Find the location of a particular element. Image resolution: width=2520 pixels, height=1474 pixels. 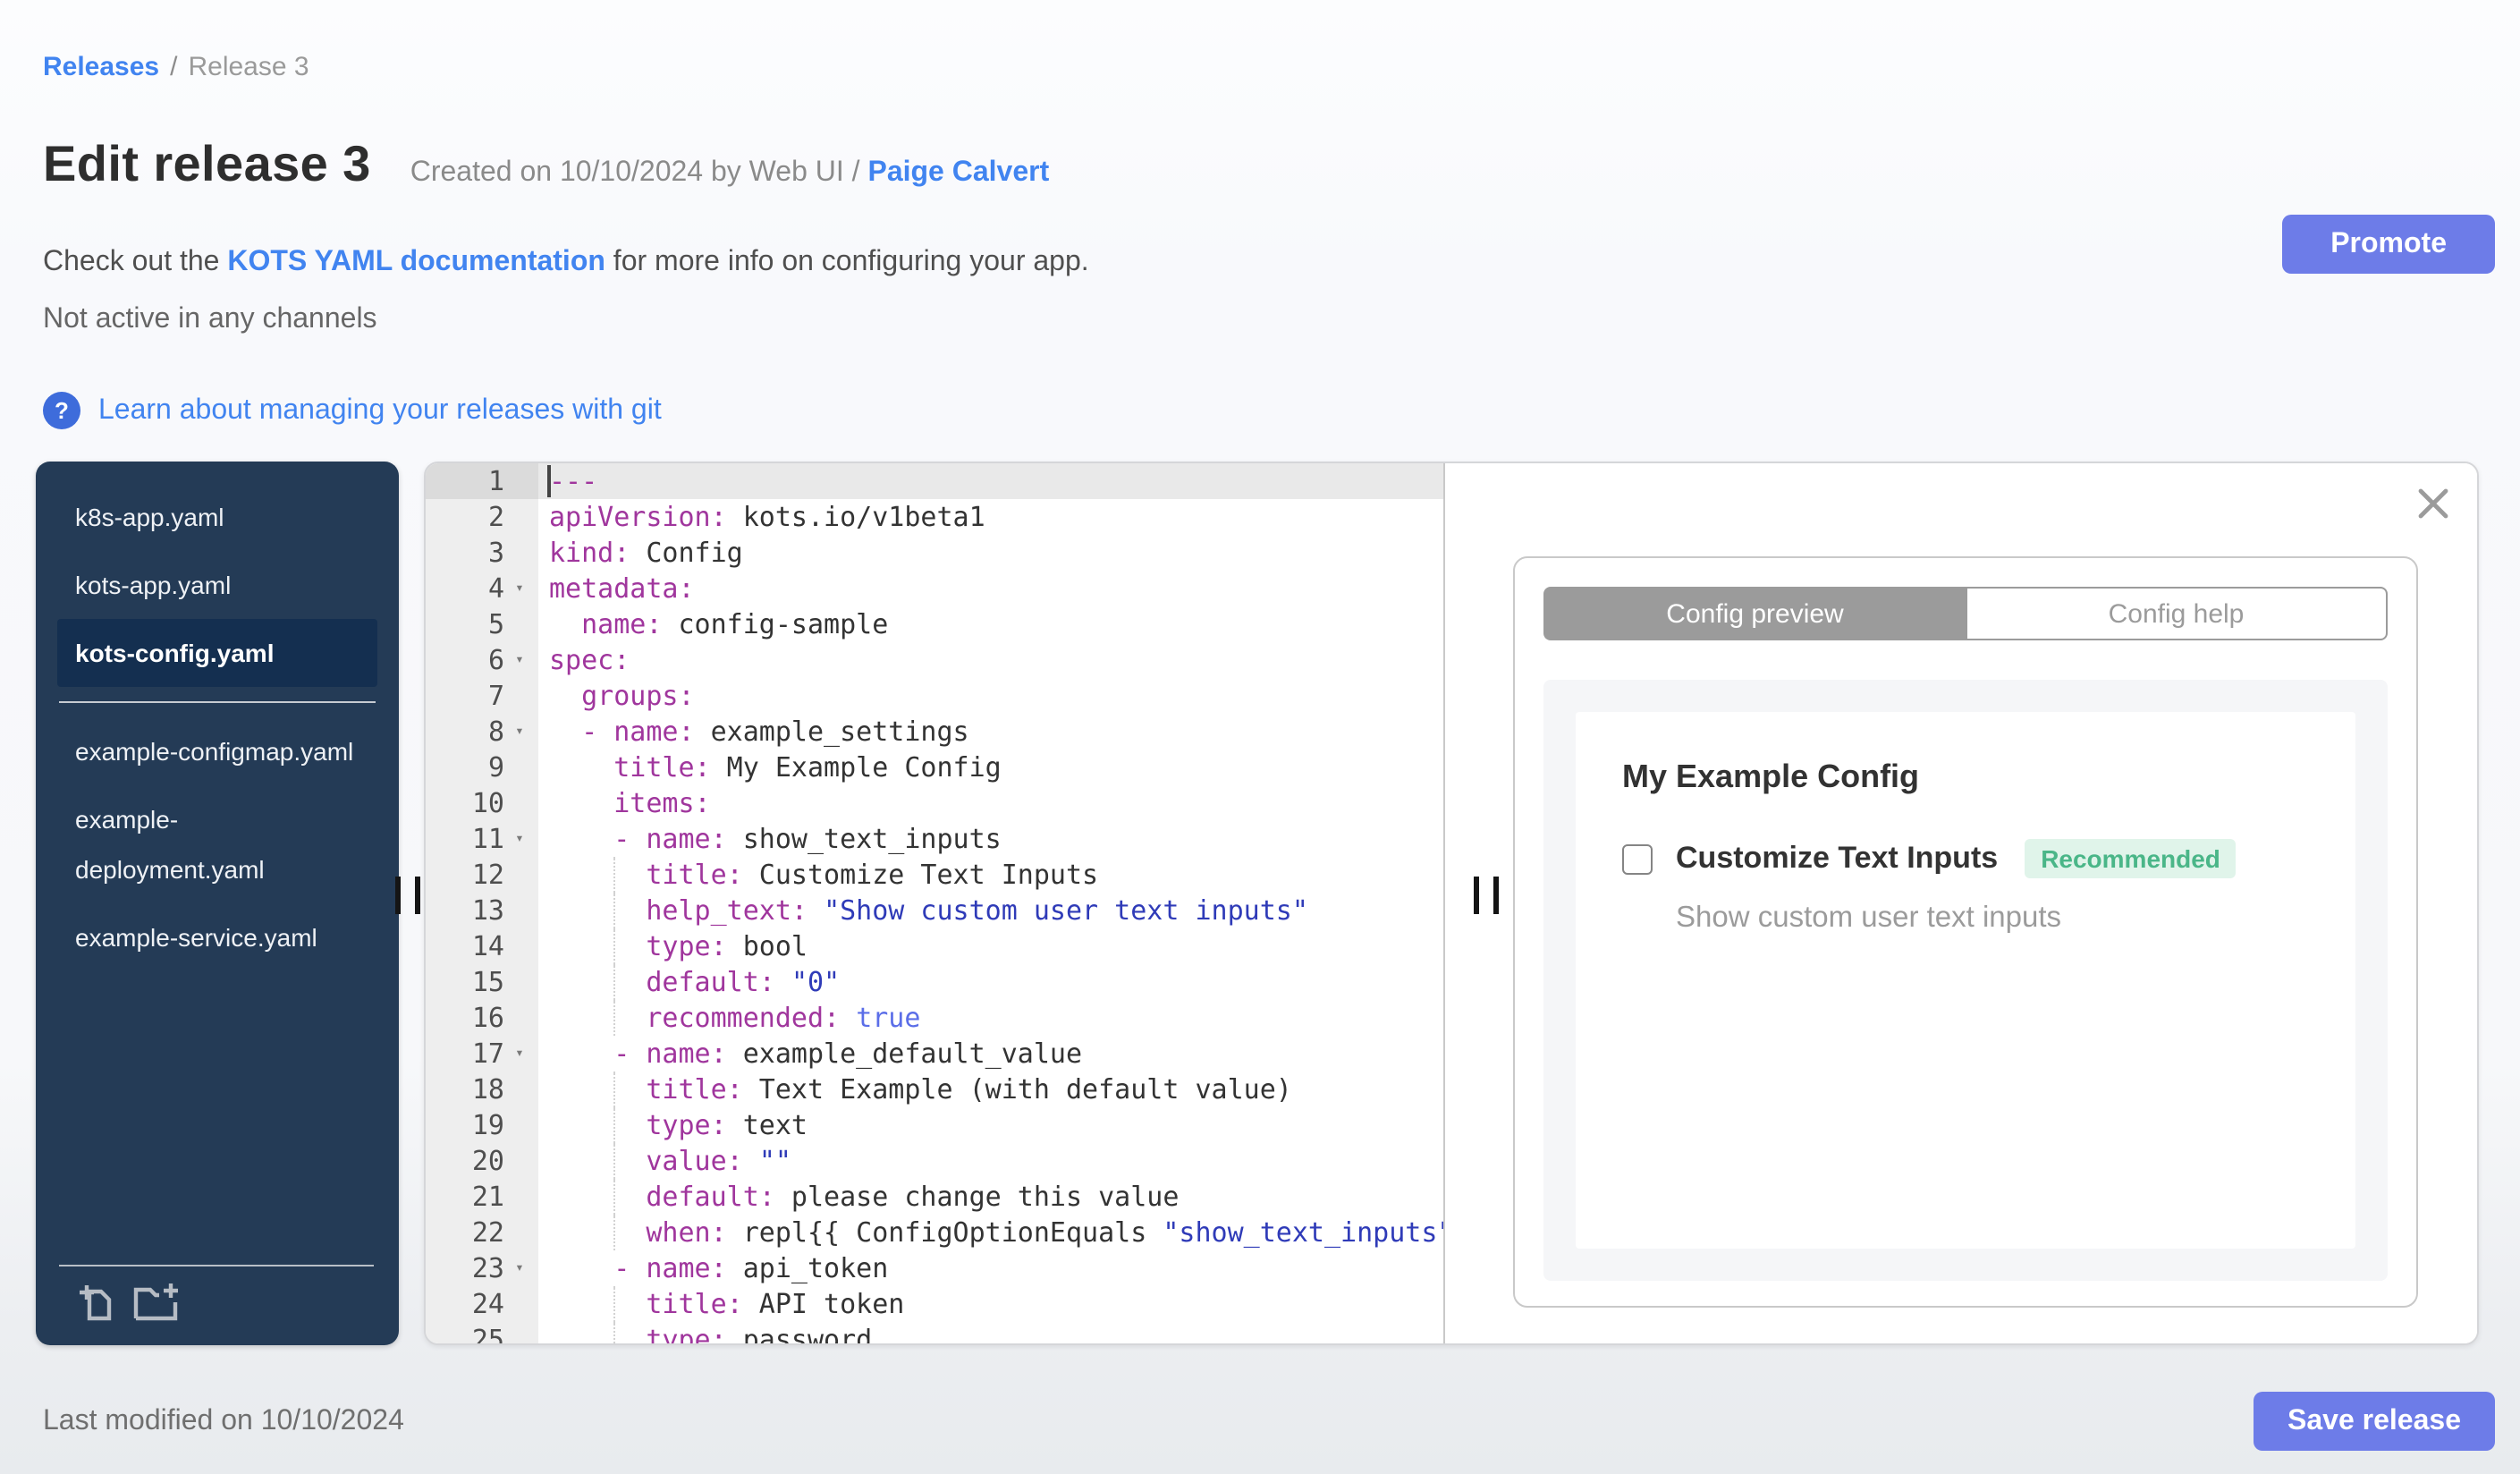

gutter-line-number: 11 ▾ is located at coordinates (482, 839).